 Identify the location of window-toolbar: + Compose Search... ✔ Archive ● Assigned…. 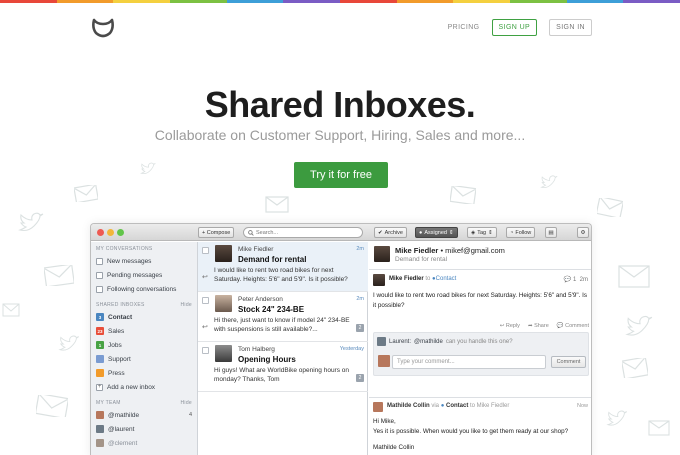
(341, 232).